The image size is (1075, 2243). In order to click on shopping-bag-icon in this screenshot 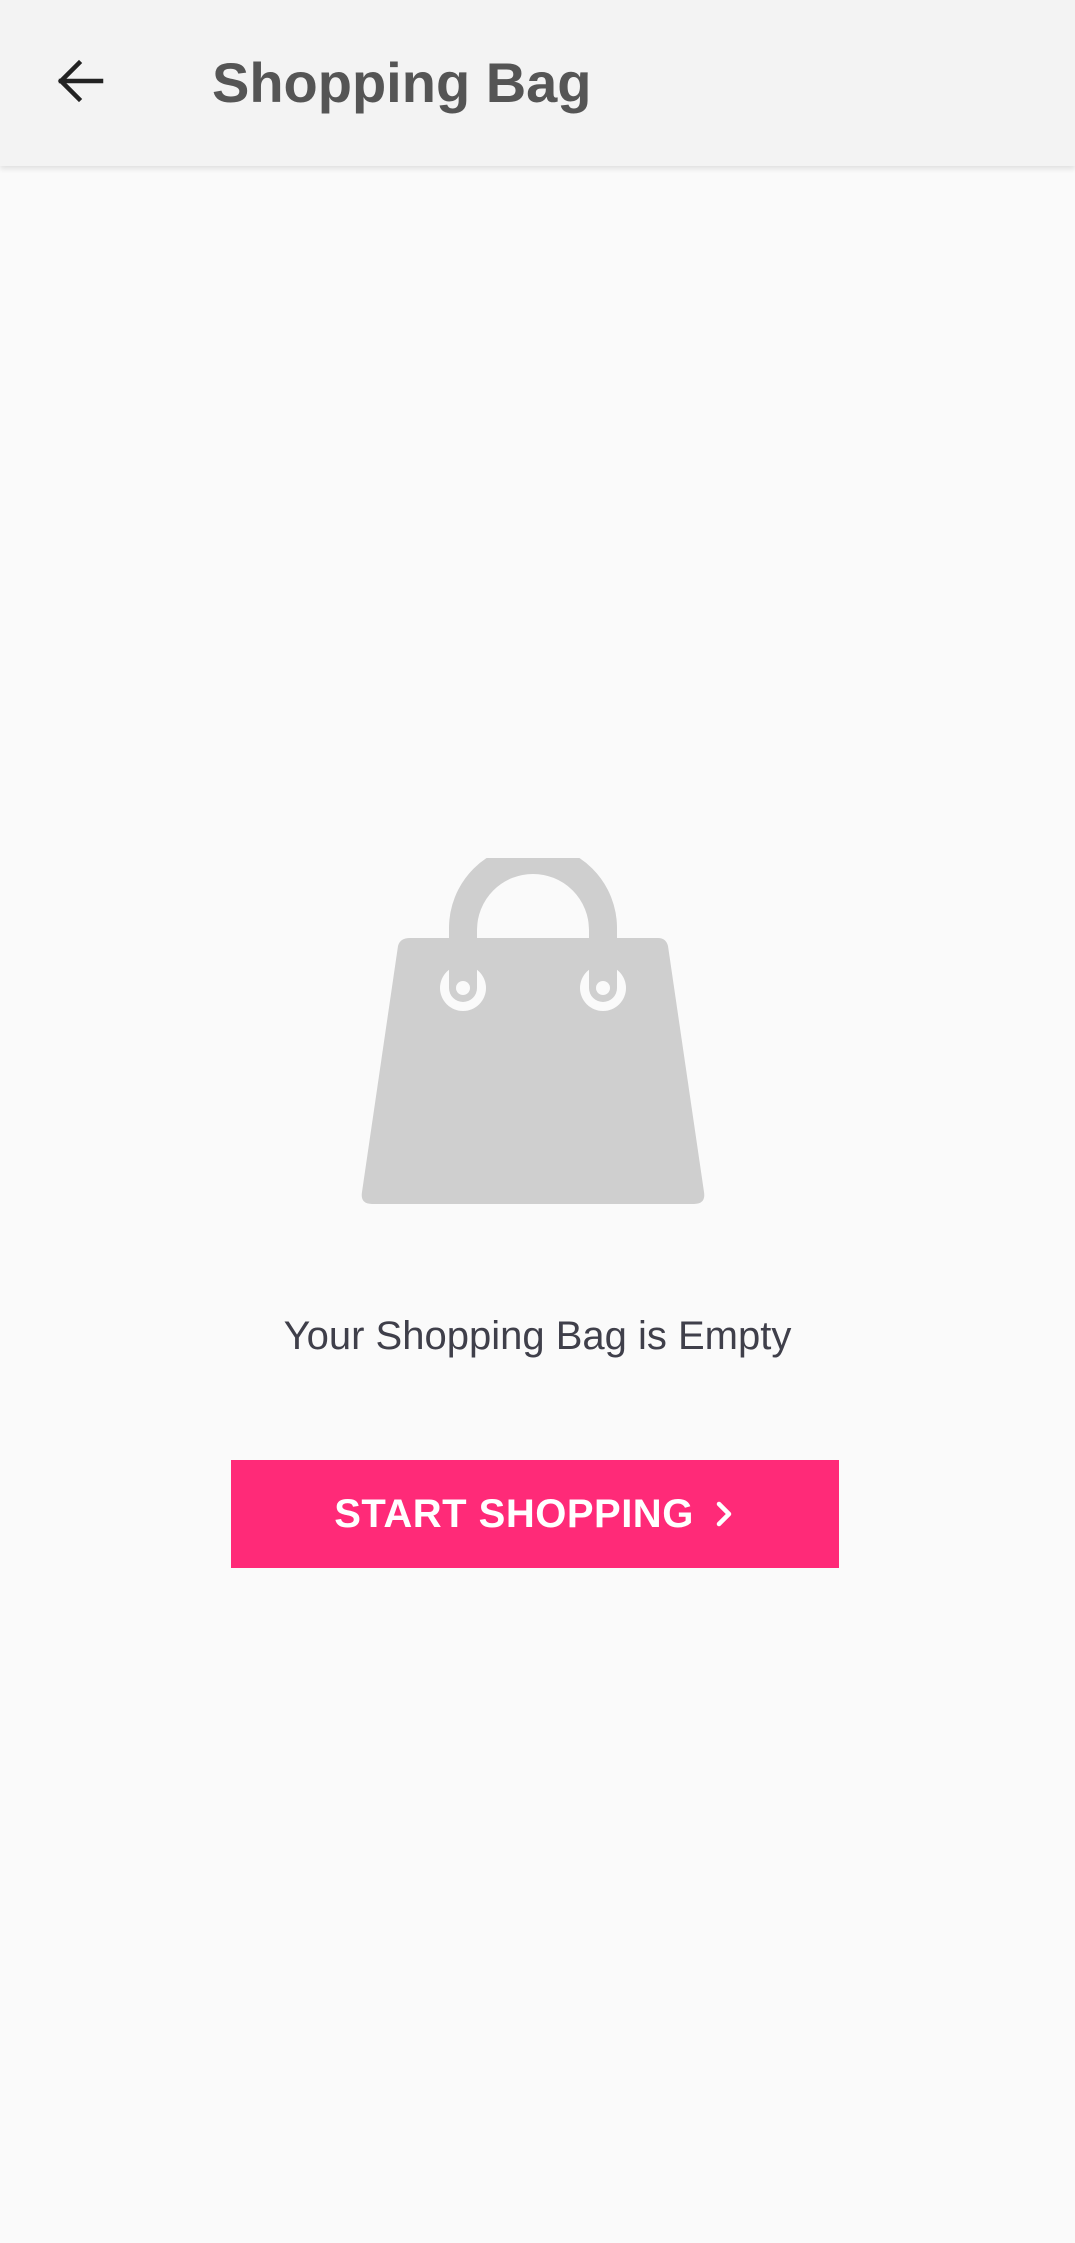, I will do `click(532, 1026)`.